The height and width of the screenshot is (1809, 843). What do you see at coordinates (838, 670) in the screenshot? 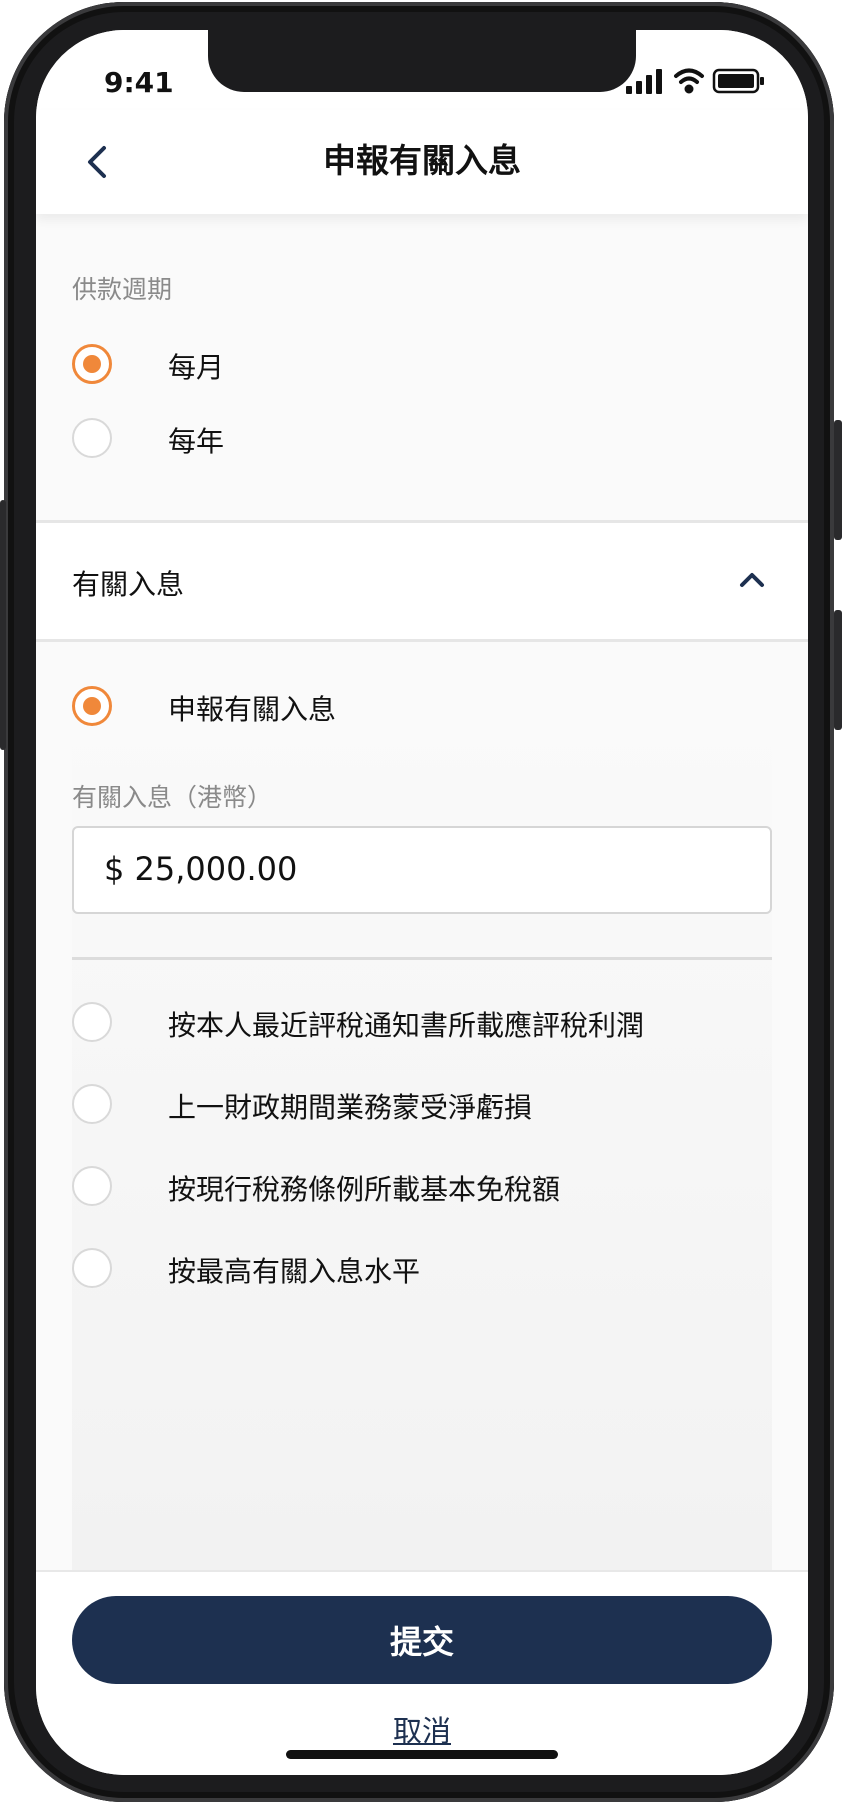
I see `side-button-lock` at bounding box center [838, 670].